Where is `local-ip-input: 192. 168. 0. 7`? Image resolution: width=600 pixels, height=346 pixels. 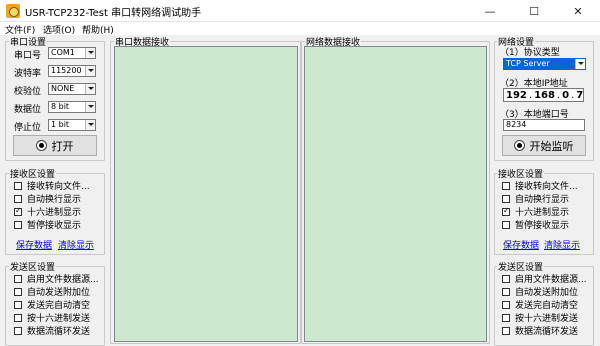 local-ip-input: 192. 168. 0. 7 is located at coordinates (543, 95).